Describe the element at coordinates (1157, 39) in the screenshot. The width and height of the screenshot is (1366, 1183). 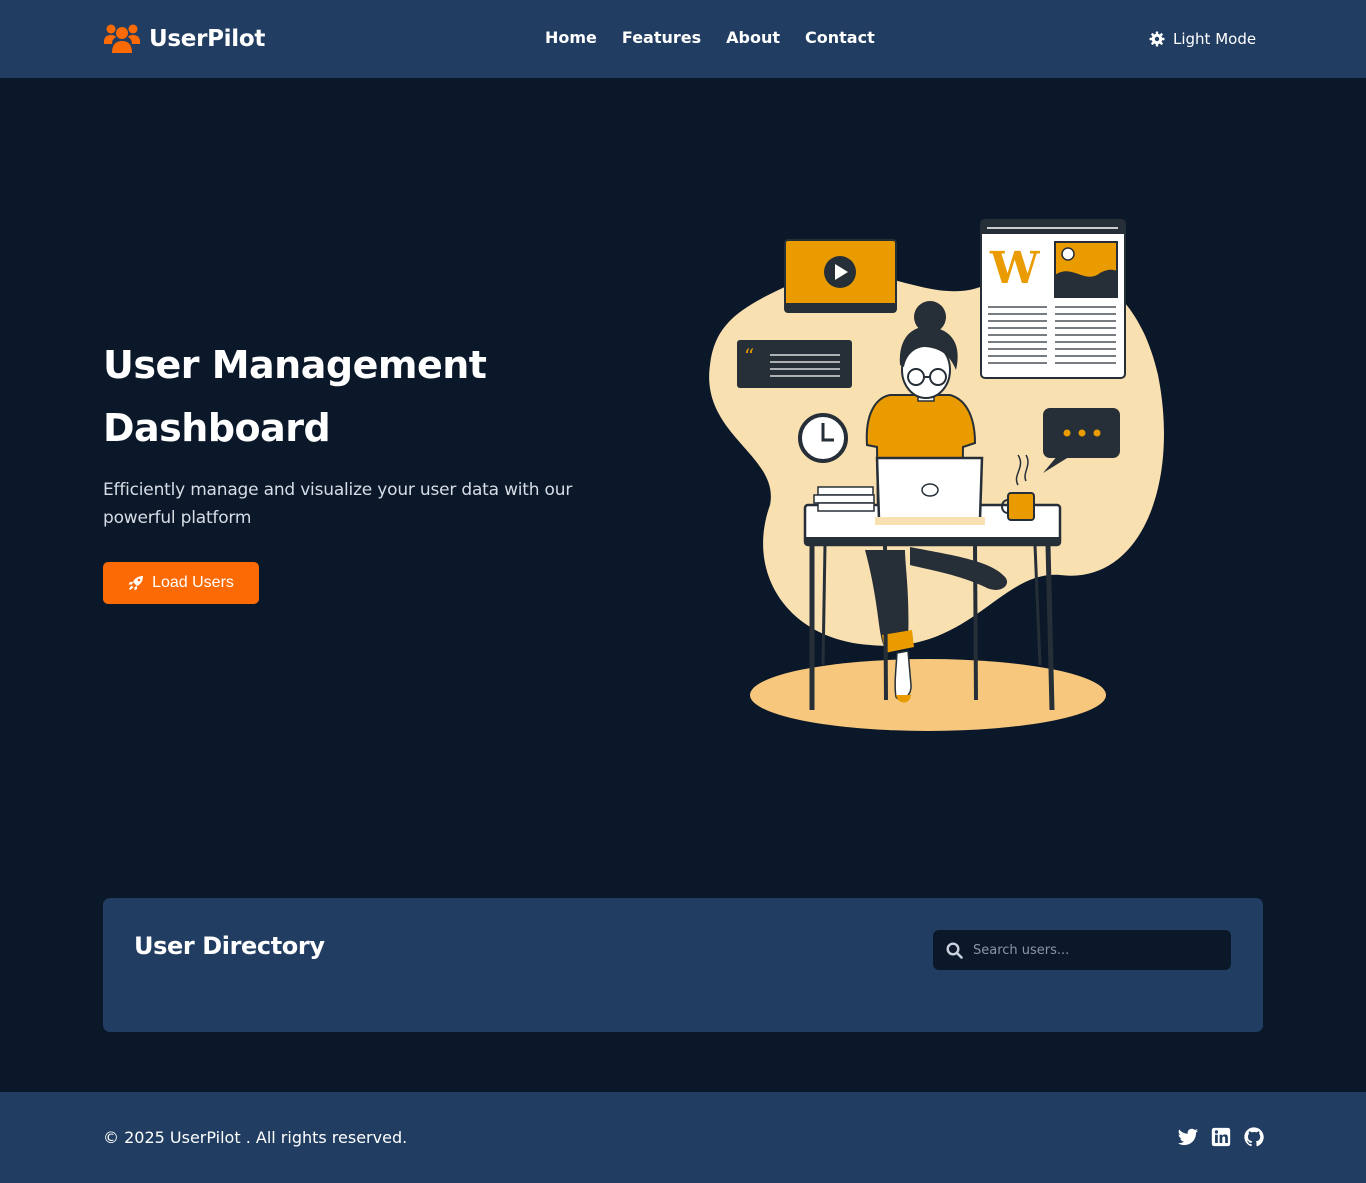
I see `gear-icon` at that location.